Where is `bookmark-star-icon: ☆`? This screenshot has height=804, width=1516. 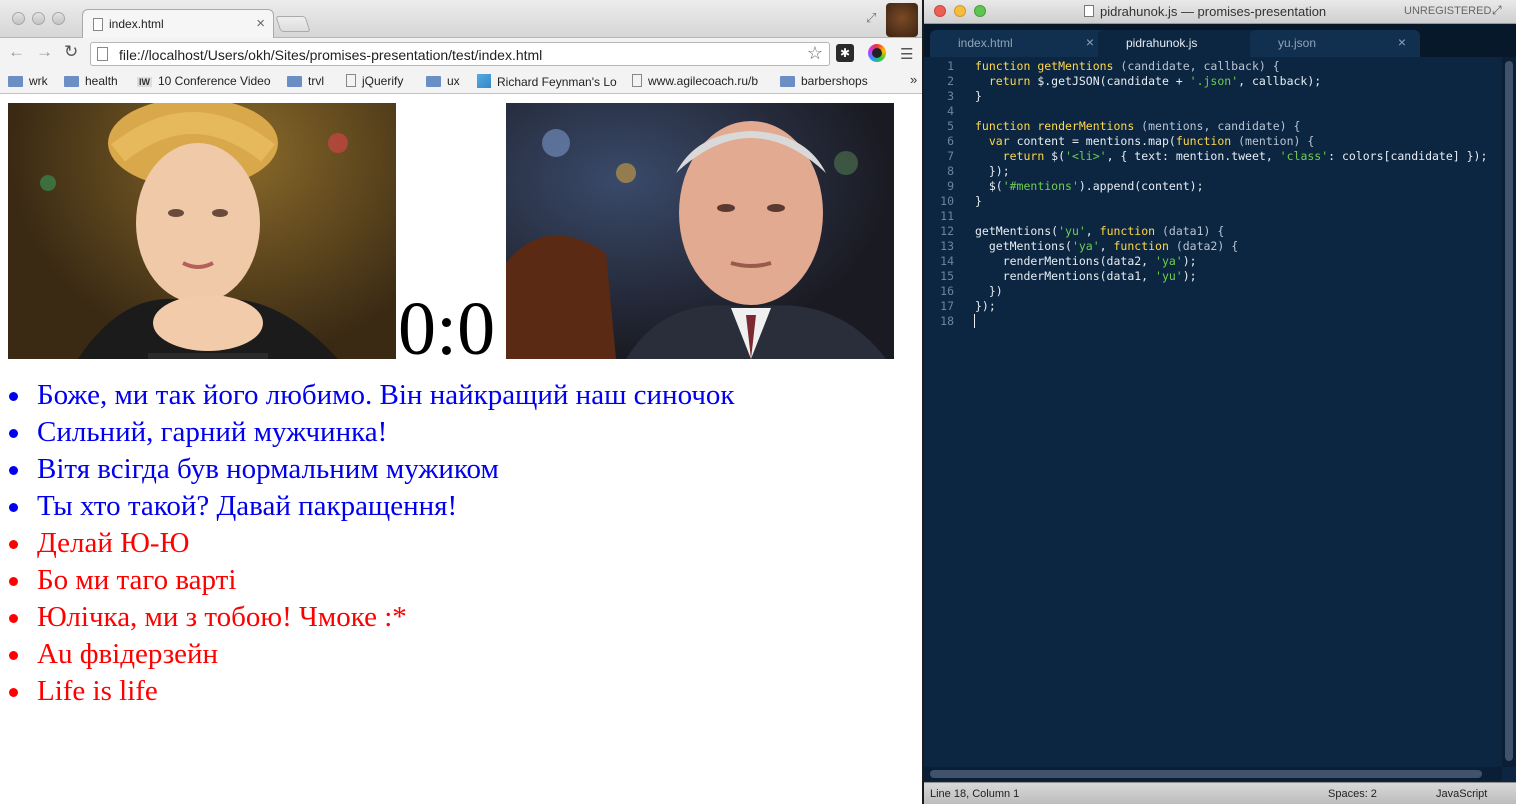
bookmark-star-icon: ☆ is located at coordinates (815, 53).